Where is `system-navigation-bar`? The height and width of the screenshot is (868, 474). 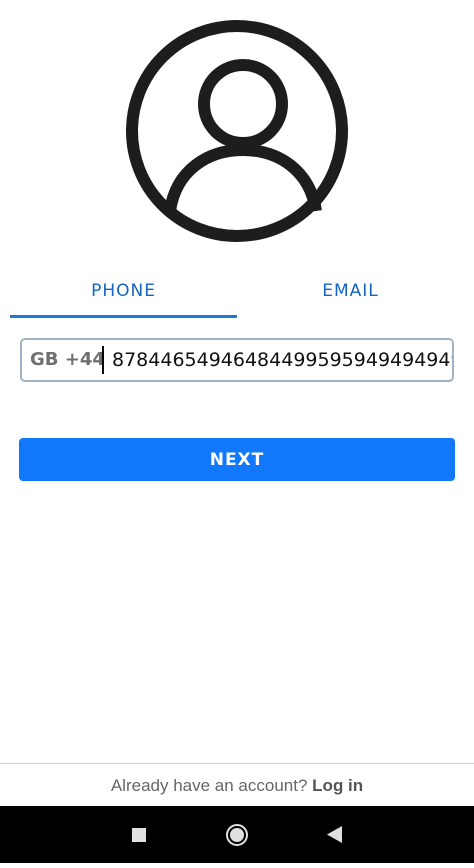 system-navigation-bar is located at coordinates (237, 834).